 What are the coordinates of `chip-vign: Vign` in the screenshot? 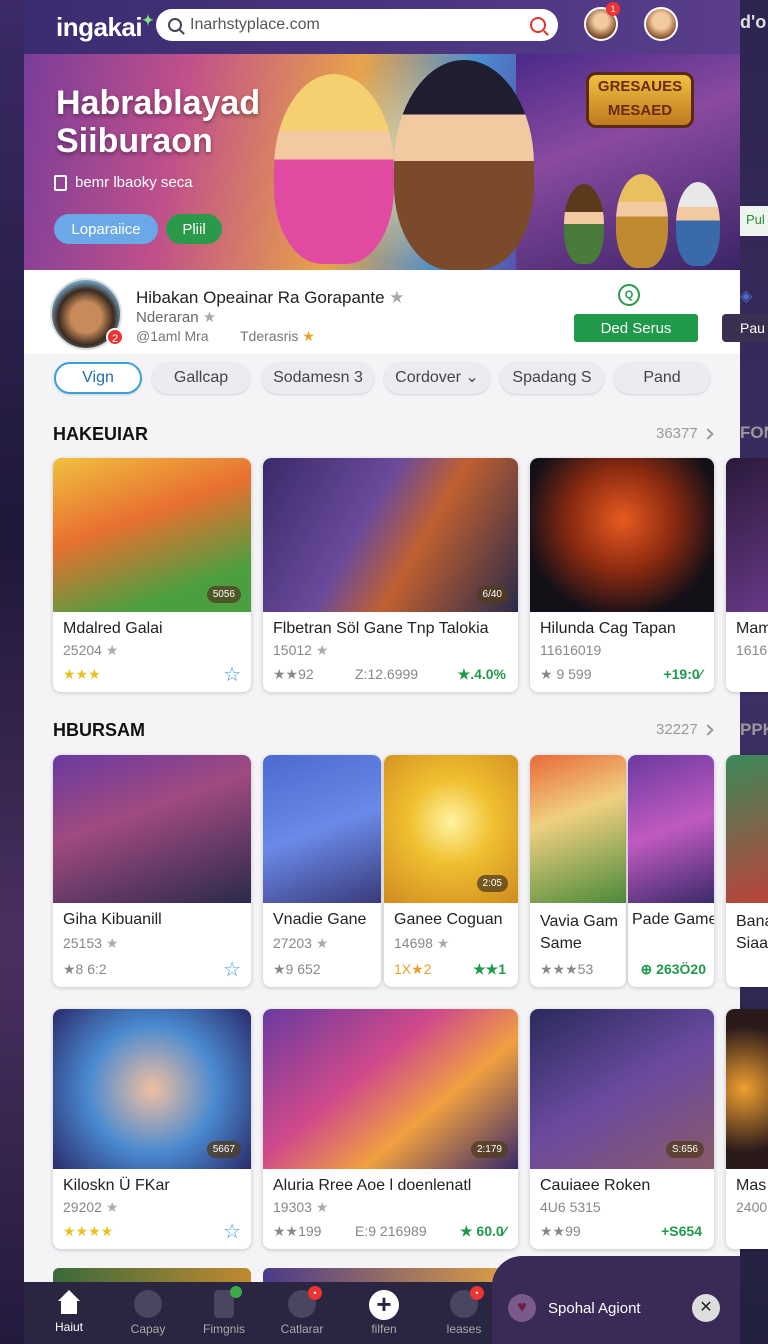 It's located at (98, 378).